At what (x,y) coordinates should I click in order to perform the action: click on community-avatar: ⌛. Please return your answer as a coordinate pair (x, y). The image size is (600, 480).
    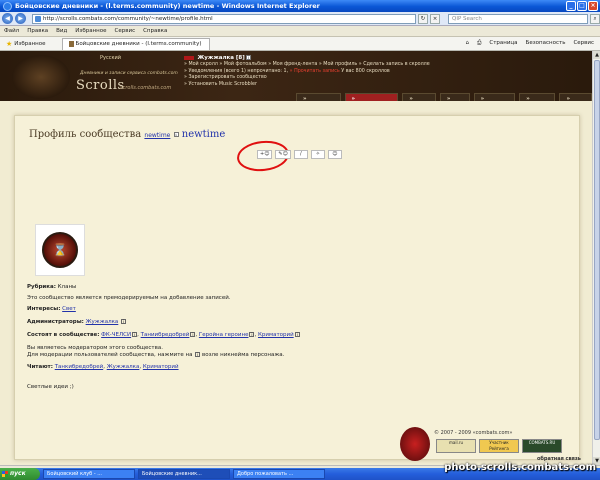
    Looking at the image, I should click on (60, 250).